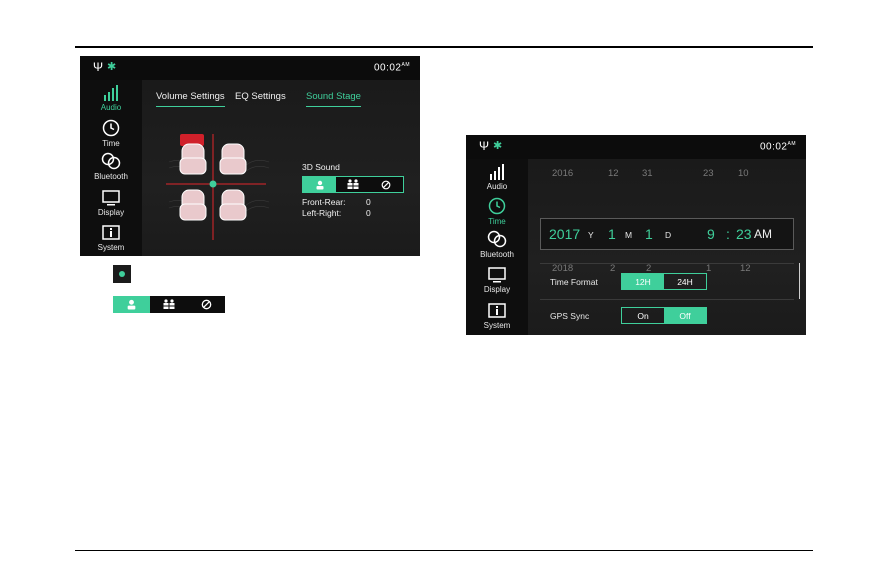  What do you see at coordinates (333, 99) in the screenshot?
I see `tab-sound-stage: Sound Stage` at bounding box center [333, 99].